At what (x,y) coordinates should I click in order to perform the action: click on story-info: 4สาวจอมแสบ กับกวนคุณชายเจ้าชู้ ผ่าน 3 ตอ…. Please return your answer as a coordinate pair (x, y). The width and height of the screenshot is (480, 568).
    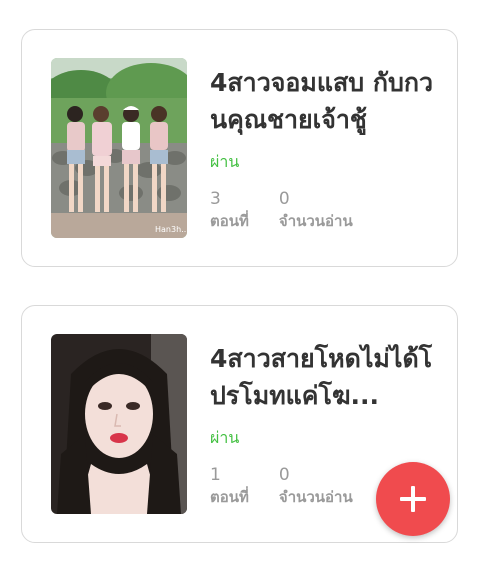
    Looking at the image, I should click on (323, 148).